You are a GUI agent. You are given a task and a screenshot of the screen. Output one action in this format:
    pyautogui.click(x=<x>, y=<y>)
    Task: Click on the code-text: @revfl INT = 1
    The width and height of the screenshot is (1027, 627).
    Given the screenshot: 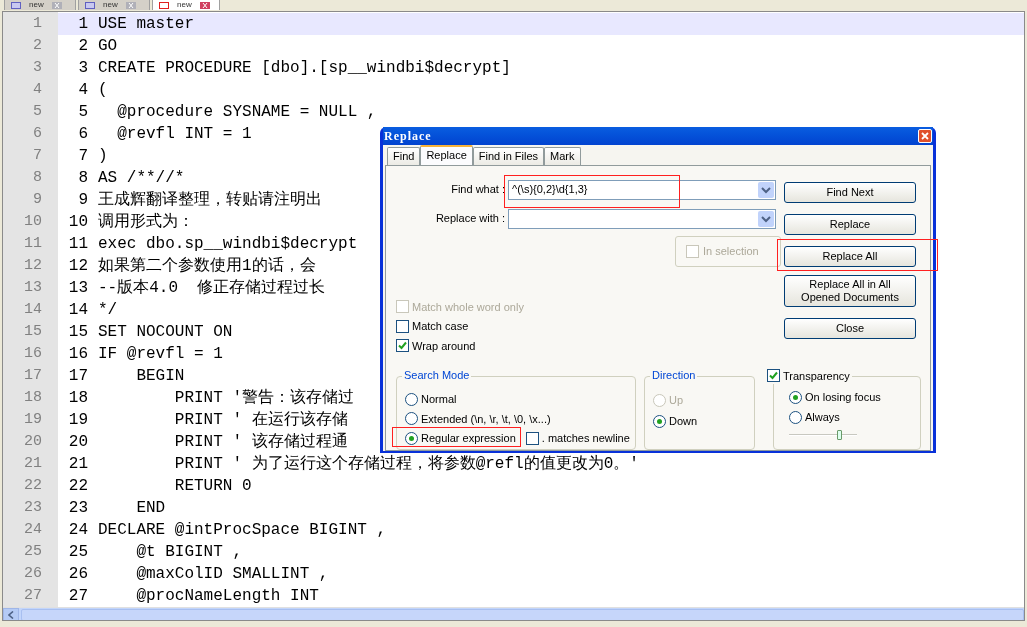 What is the action you would take?
    pyautogui.click(x=184, y=134)
    